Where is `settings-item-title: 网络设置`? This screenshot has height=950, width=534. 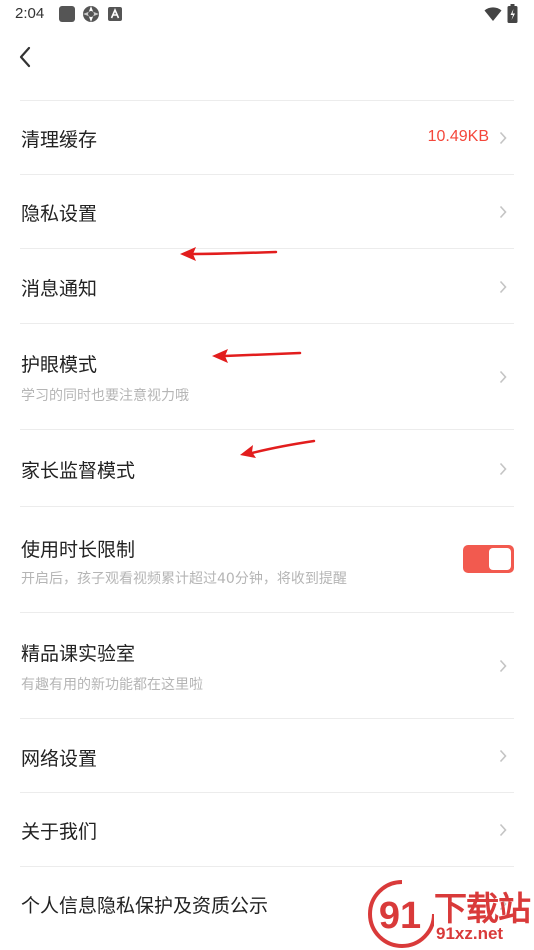 settings-item-title: 网络设置 is located at coordinates (59, 759).